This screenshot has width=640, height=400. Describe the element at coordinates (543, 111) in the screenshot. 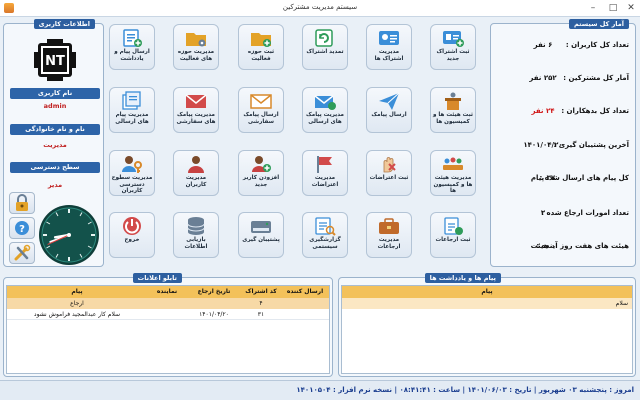

I see `stat-value: ۲۴ نفر` at that location.